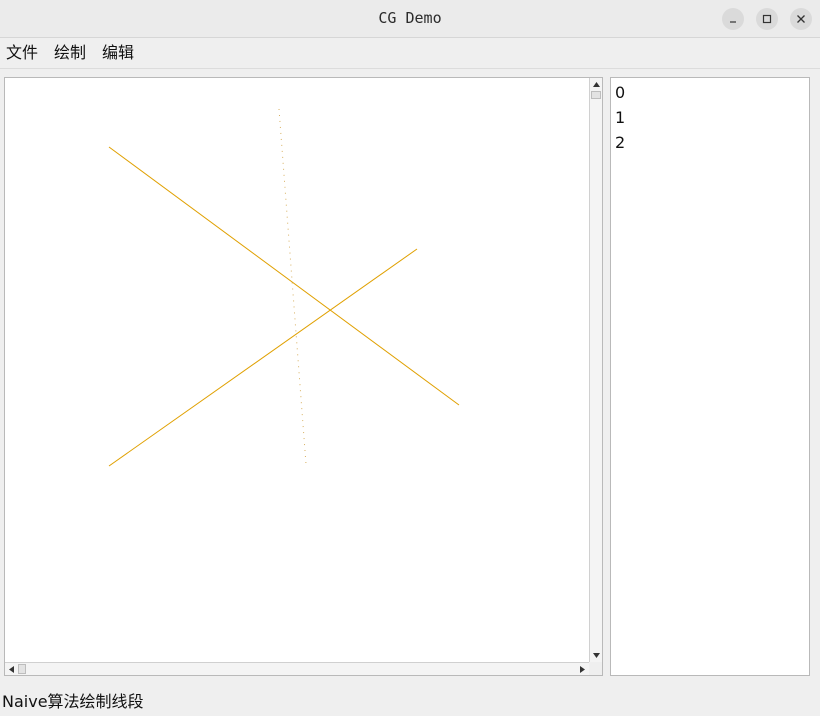 The height and width of the screenshot is (716, 820). I want to click on maximize-button, so click(767, 19).